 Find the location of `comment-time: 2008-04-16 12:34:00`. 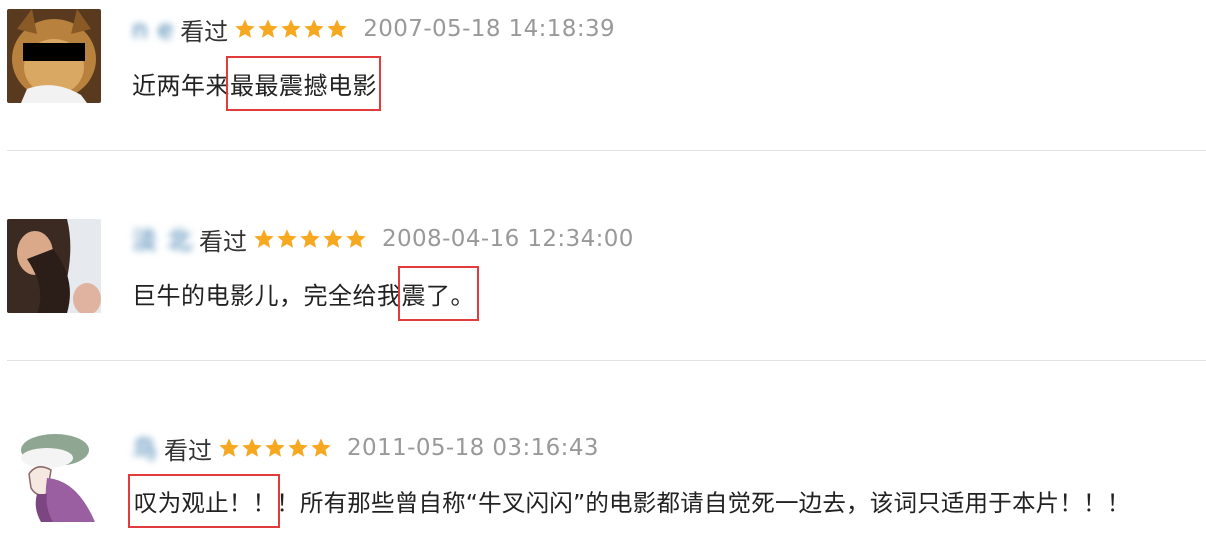

comment-time: 2008-04-16 12:34:00 is located at coordinates (507, 239).